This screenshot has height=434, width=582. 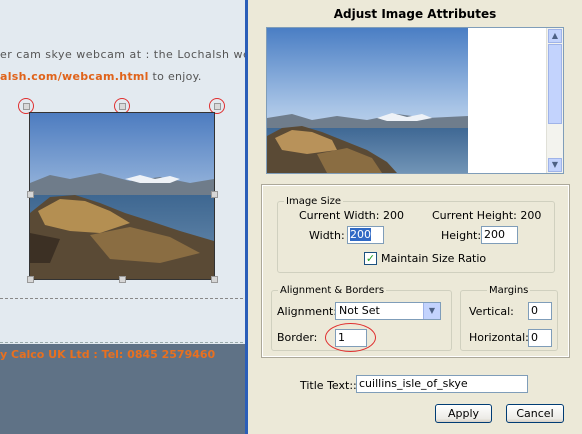 What do you see at coordinates (555, 84) in the screenshot?
I see `scrollbar-thumb` at bounding box center [555, 84].